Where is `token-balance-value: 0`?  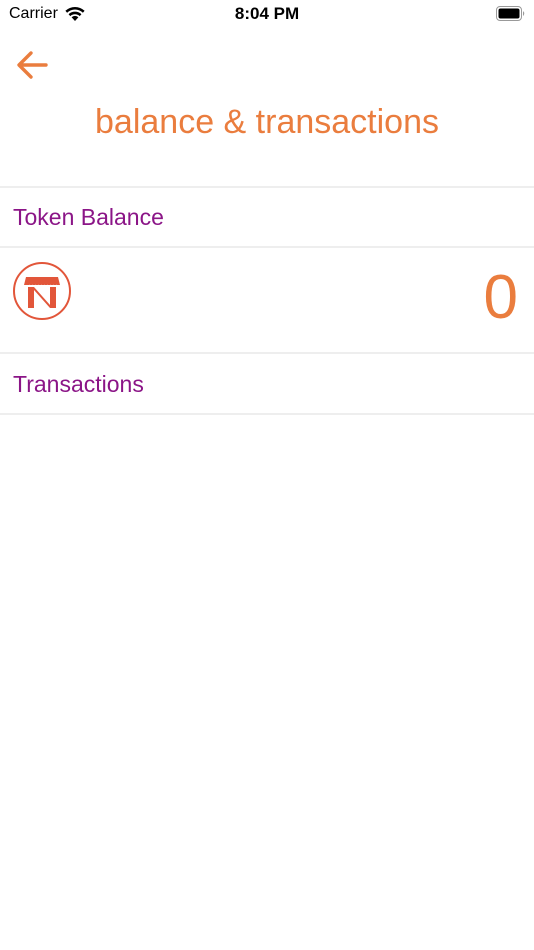 token-balance-value: 0 is located at coordinates (500, 297).